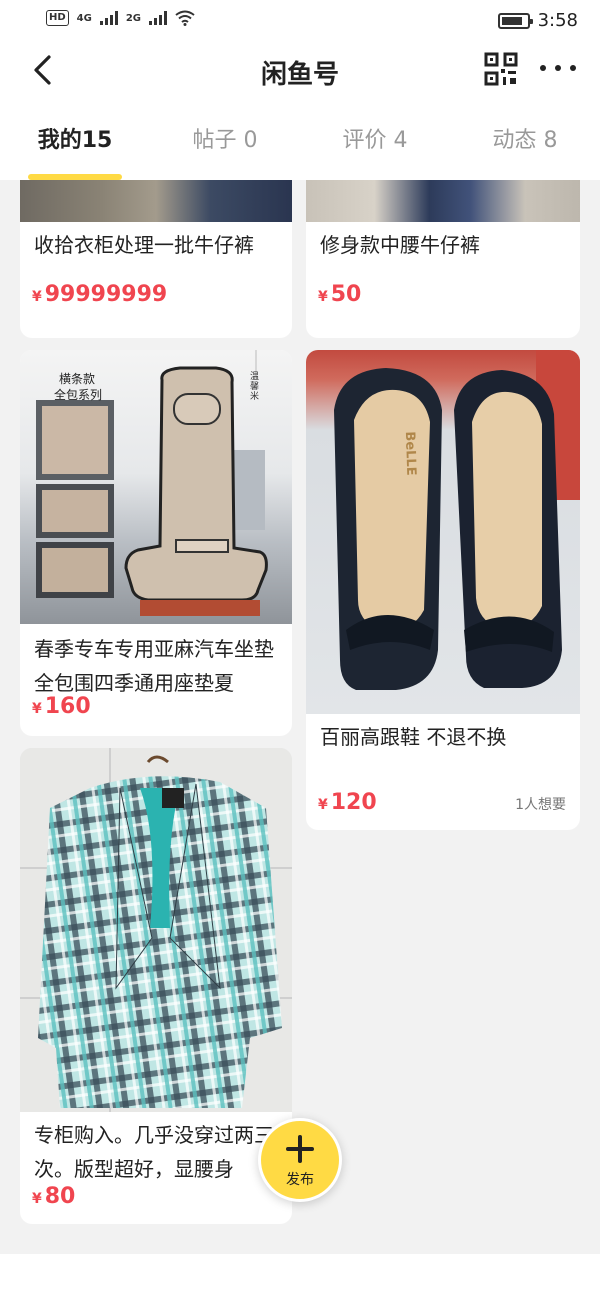  Describe the element at coordinates (255, 387) in the screenshot. I see `image-caption-brand: 温馨米` at that location.